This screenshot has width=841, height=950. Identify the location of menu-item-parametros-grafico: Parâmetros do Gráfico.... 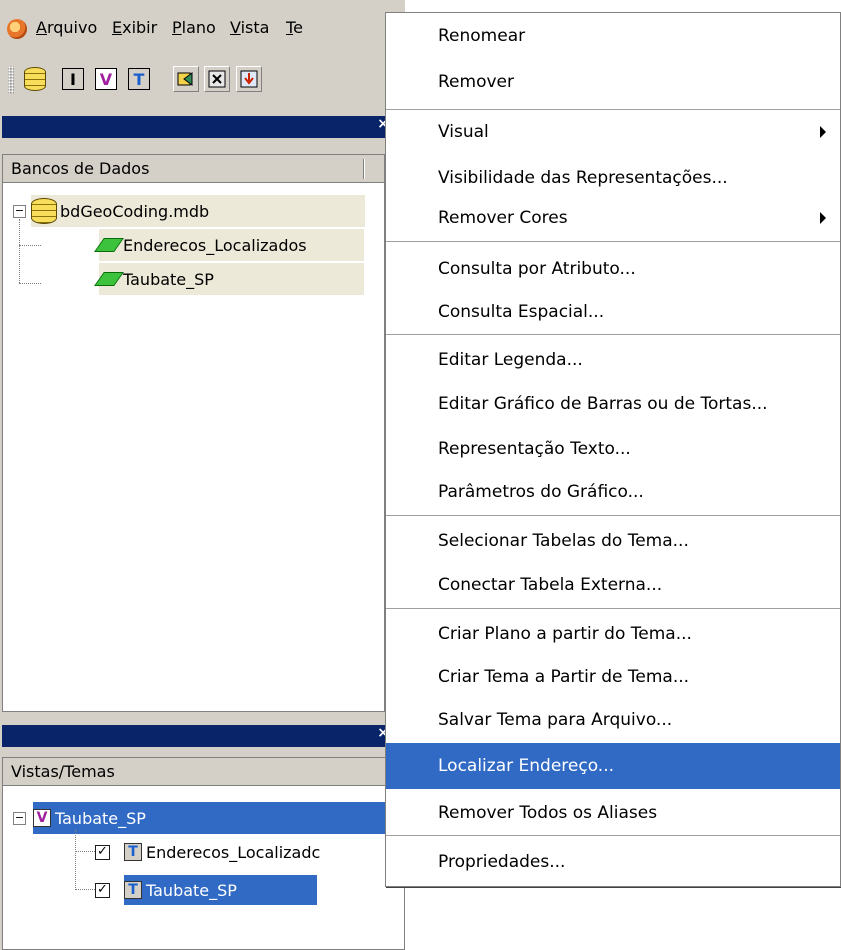
(613, 492).